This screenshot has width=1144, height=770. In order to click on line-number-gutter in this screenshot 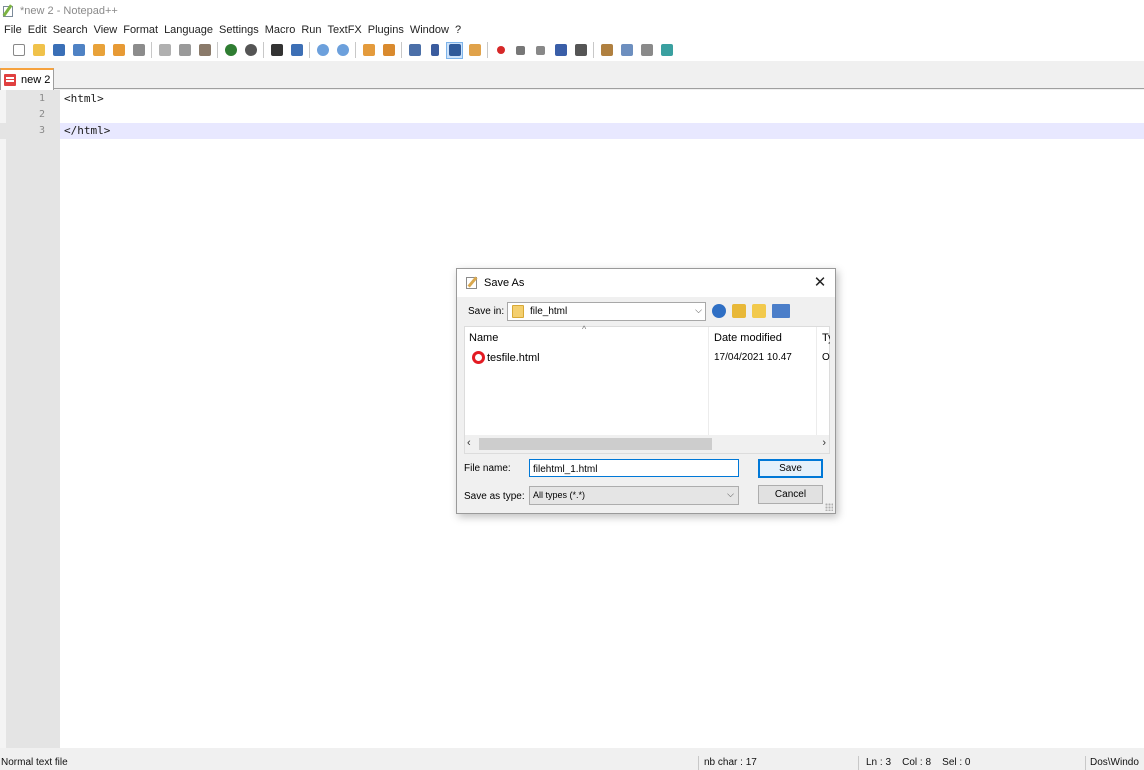, I will do `click(30, 419)`.